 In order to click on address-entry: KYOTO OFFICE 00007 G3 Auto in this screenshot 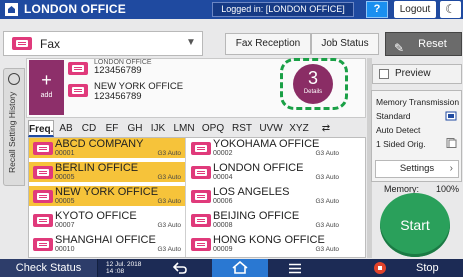, I will do `click(107, 220)`.